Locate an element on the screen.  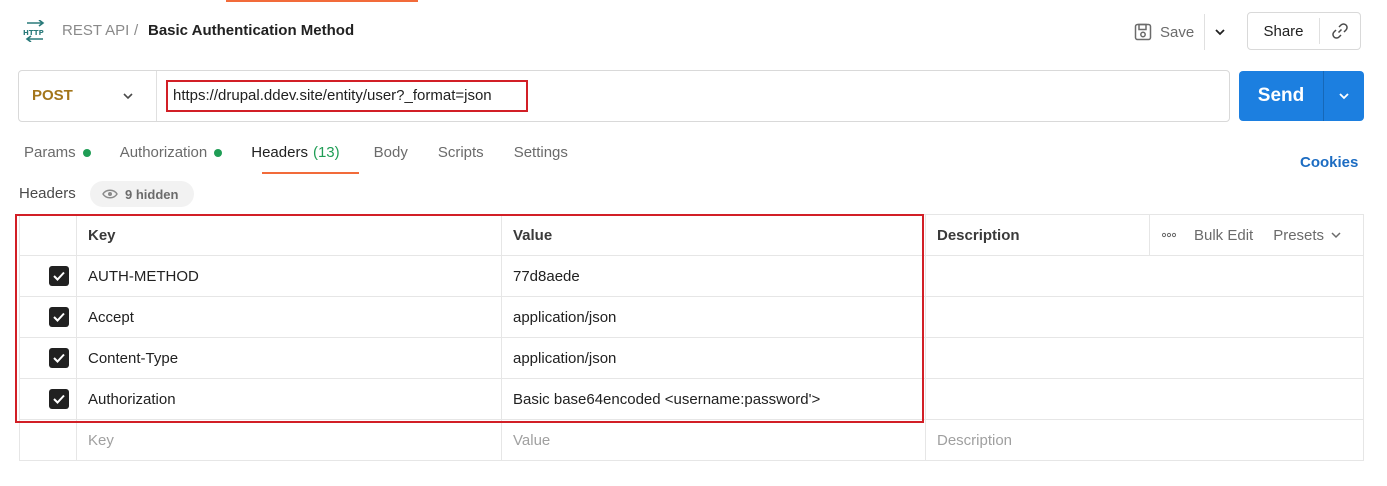
hidden-count: 9 hidden is located at coordinates (152, 194).